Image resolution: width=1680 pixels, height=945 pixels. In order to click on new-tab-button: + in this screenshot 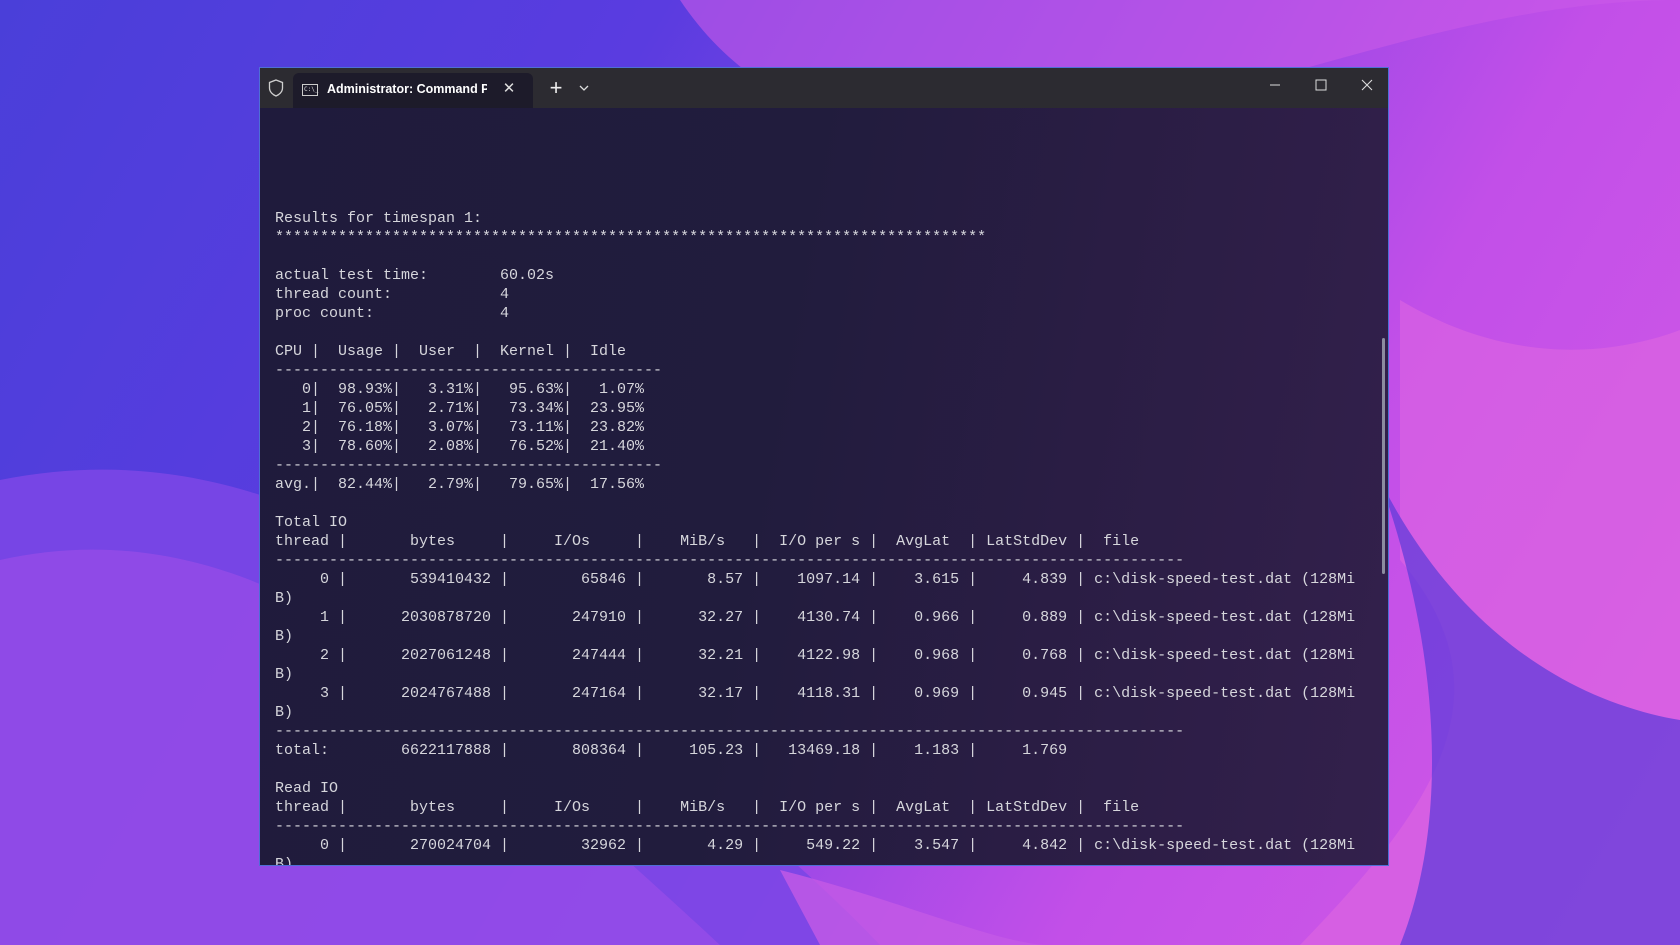, I will do `click(556, 88)`.